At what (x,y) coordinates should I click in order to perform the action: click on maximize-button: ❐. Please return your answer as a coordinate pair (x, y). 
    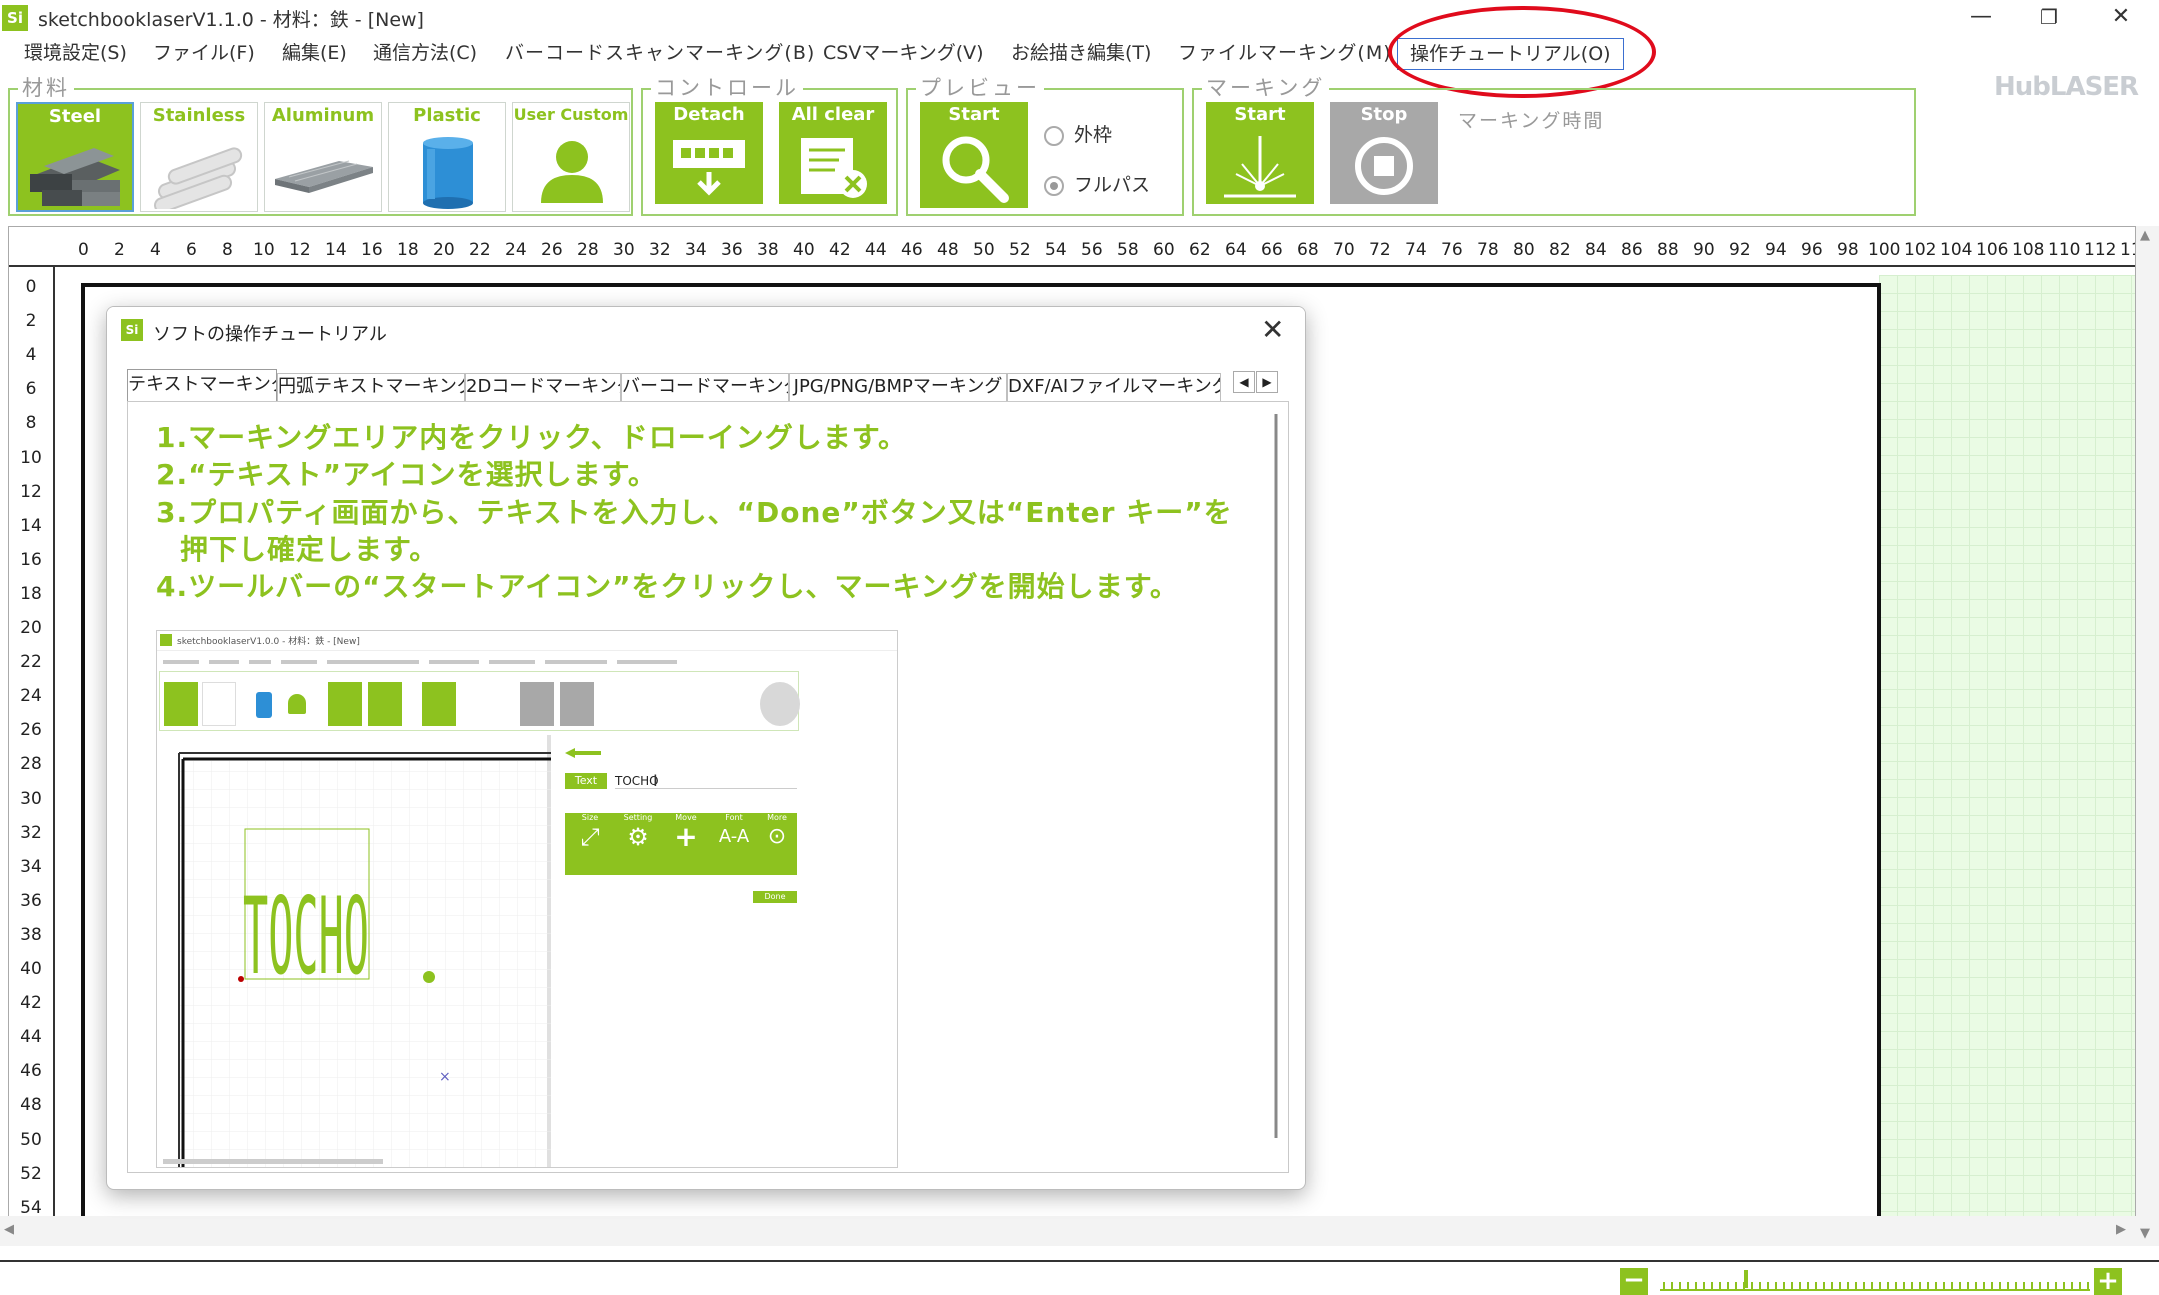
    Looking at the image, I should click on (2049, 18).